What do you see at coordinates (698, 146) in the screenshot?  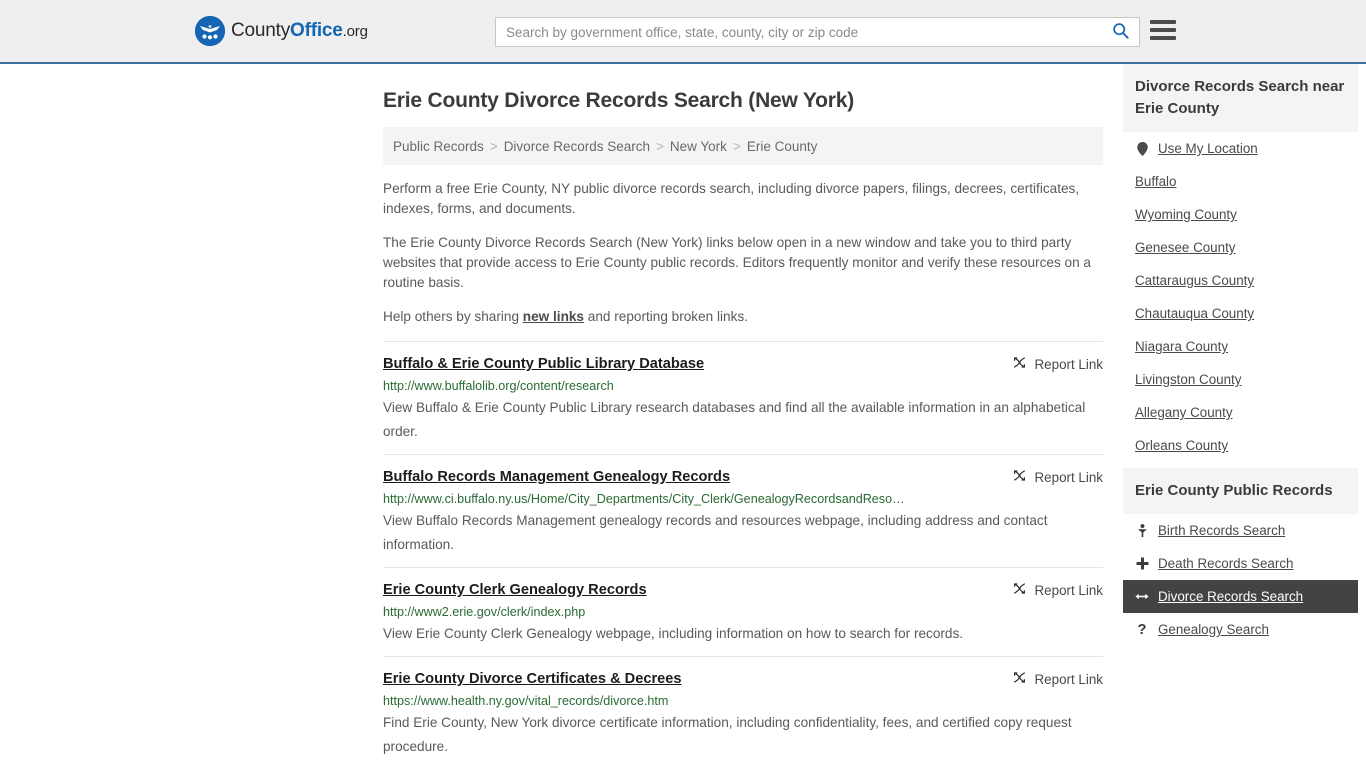 I see `breadcrumb-item-new-york: New York` at bounding box center [698, 146].